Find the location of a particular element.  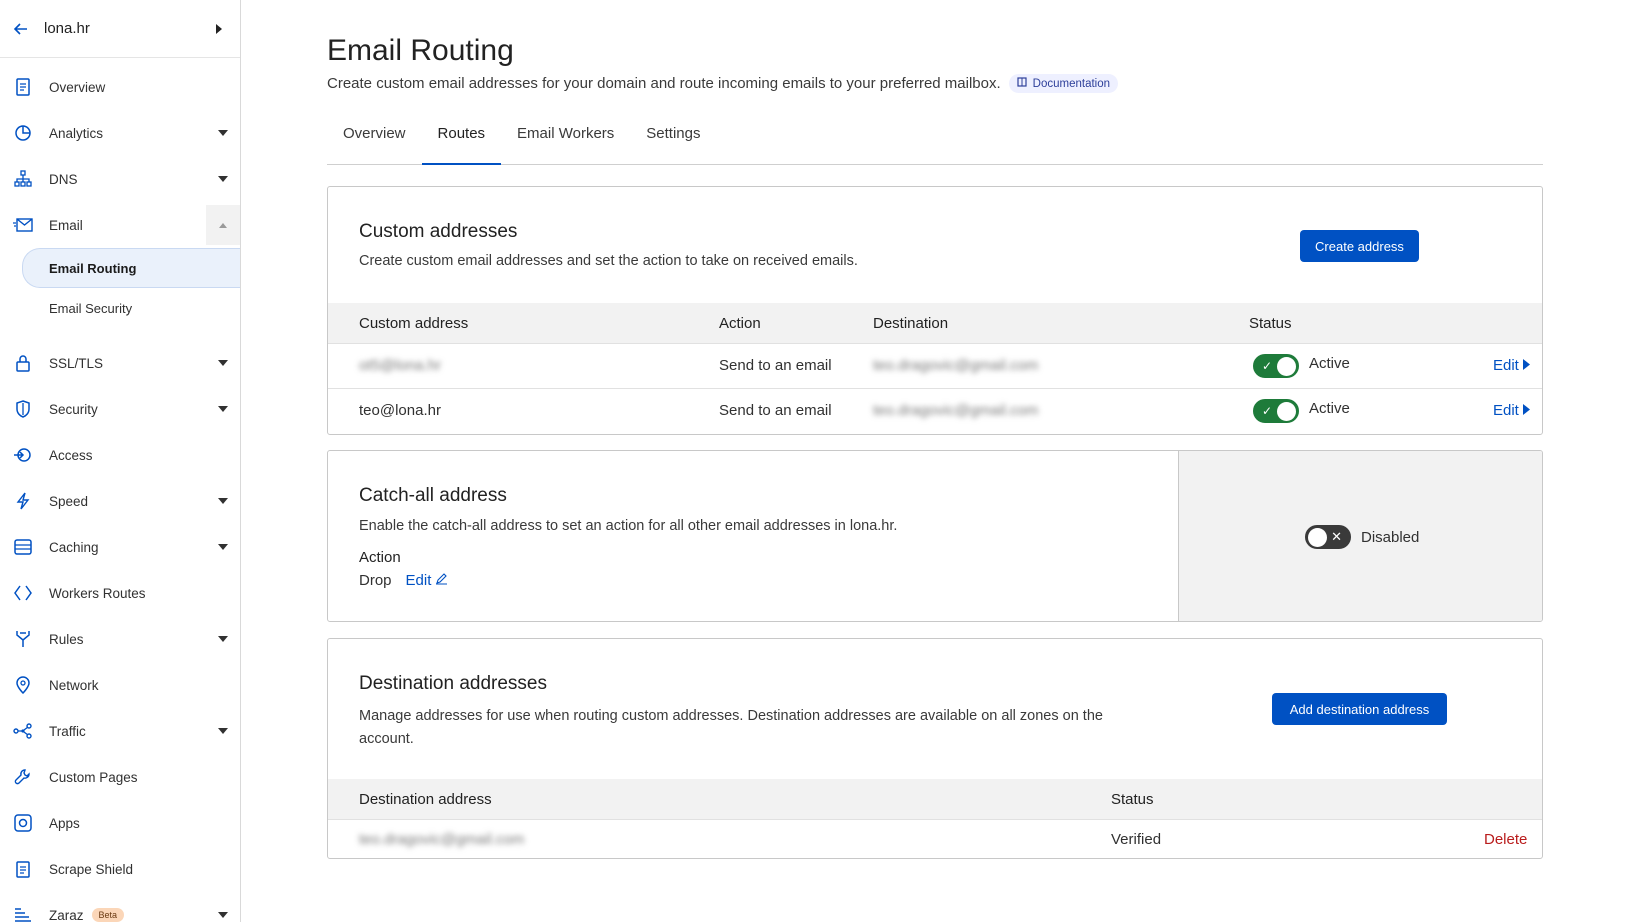

sidebar-item-security: Security is located at coordinates (120, 409).